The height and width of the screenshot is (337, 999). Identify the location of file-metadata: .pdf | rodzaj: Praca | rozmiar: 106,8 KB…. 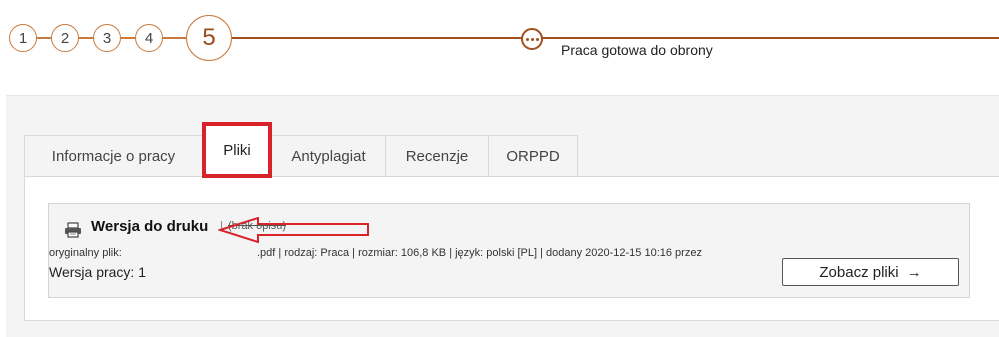
(479, 253).